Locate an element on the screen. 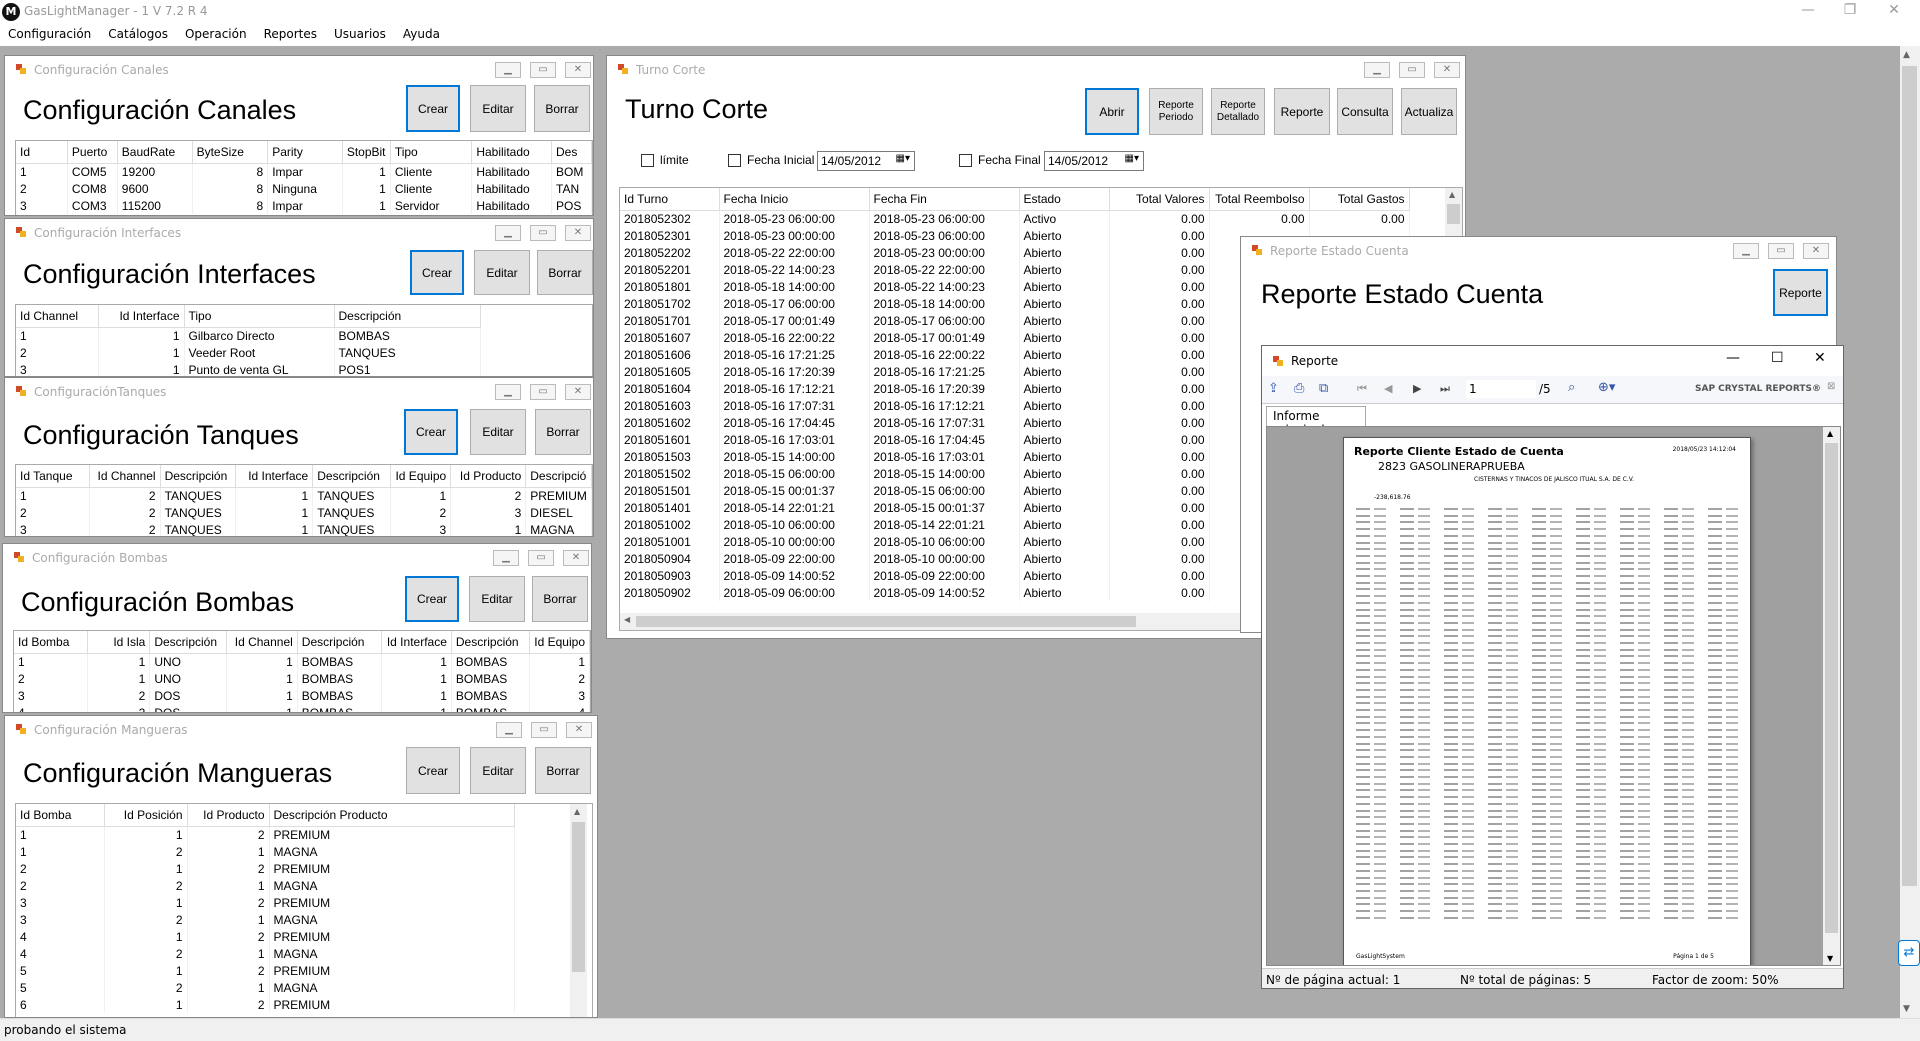 Image resolution: width=1920 pixels, height=1041 pixels. column-header: Total Gastos is located at coordinates (1359, 199).